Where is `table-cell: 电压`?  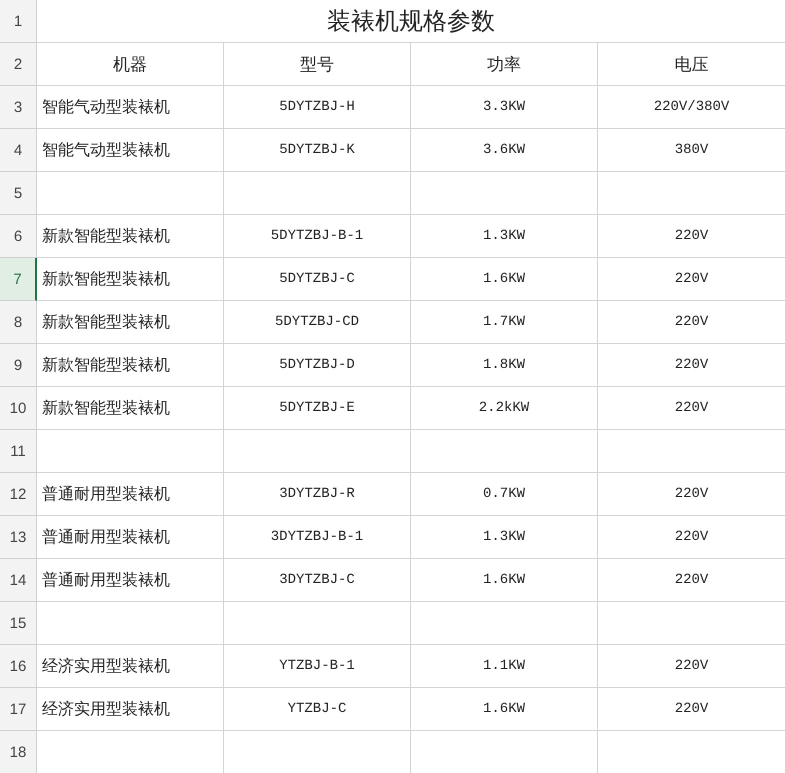
table-cell: 电压 is located at coordinates (692, 64).